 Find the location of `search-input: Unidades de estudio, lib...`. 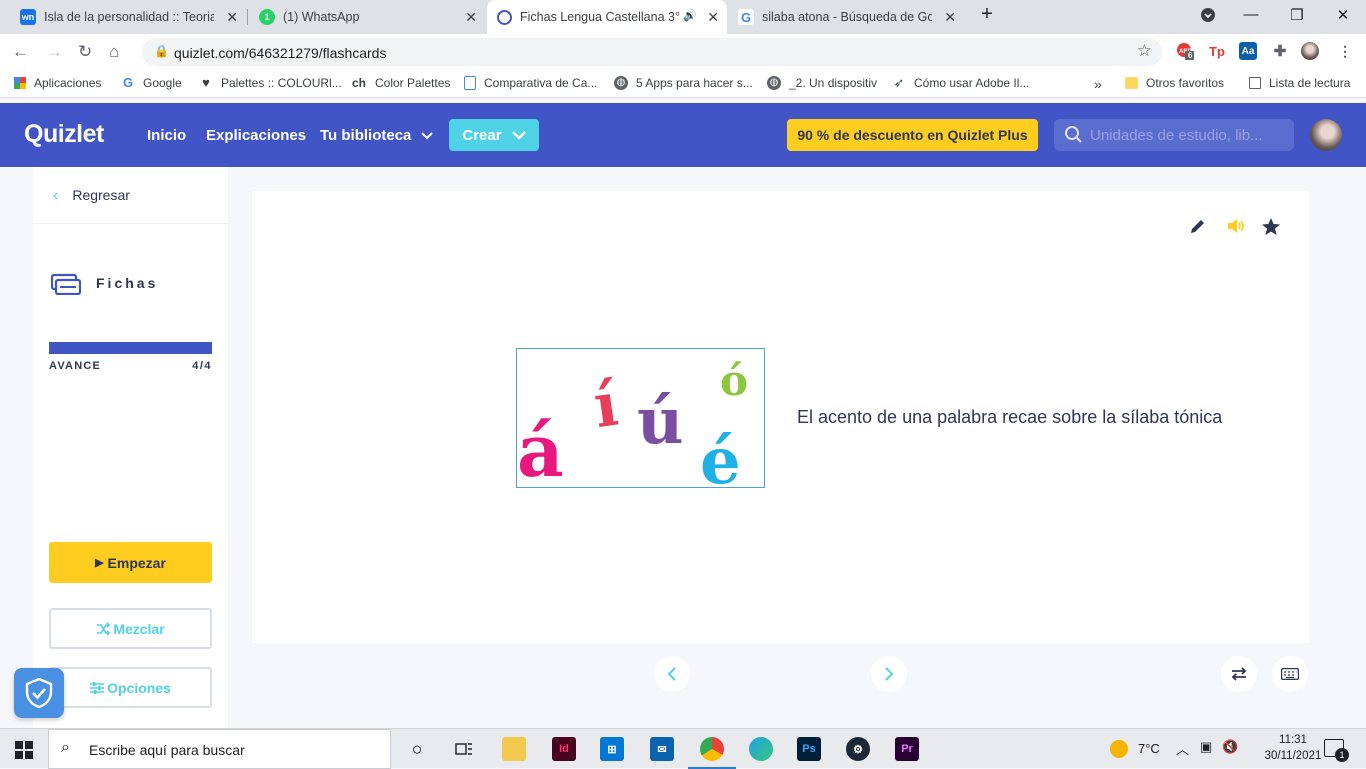

search-input: Unidades de estudio, lib... is located at coordinates (1174, 135).